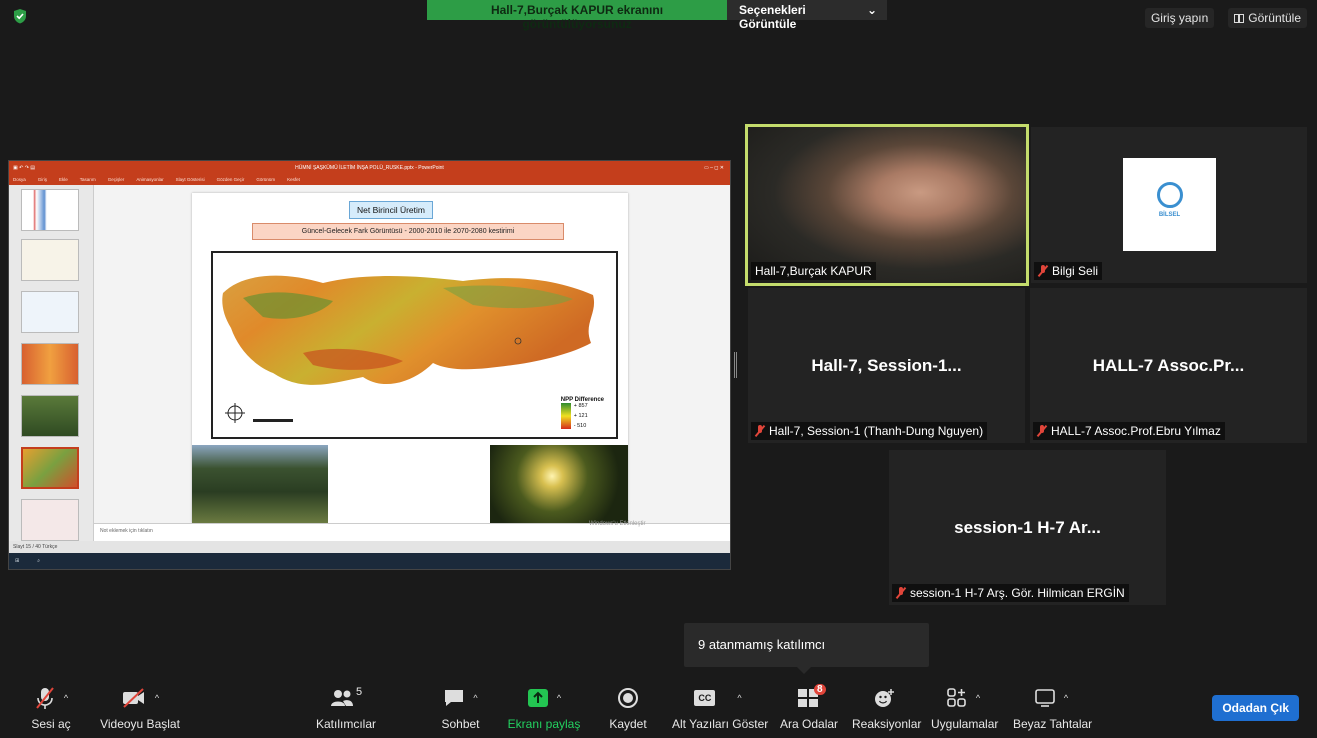  Describe the element at coordinates (544, 708) in the screenshot. I see `share-screen-button: ^ Ekranı paylaş` at that location.